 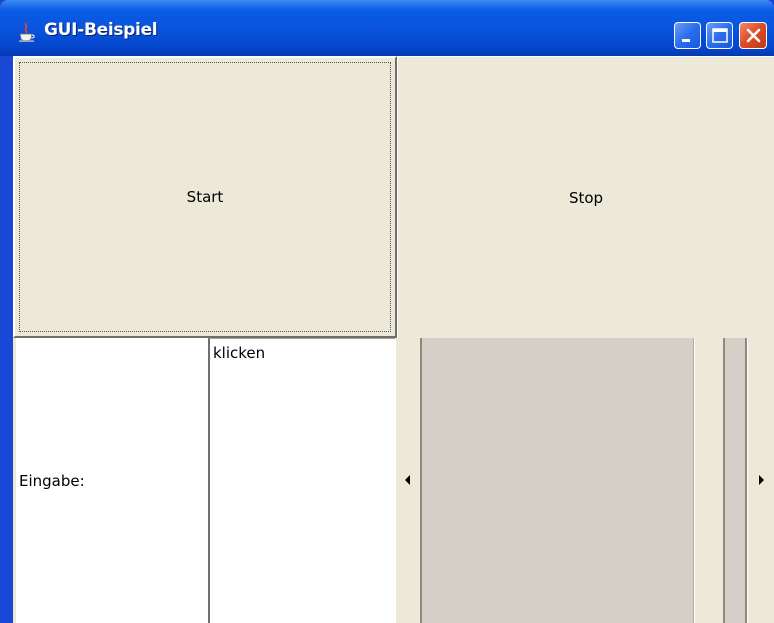 I want to click on input-label-text: Eingabe:, so click(x=52, y=480).